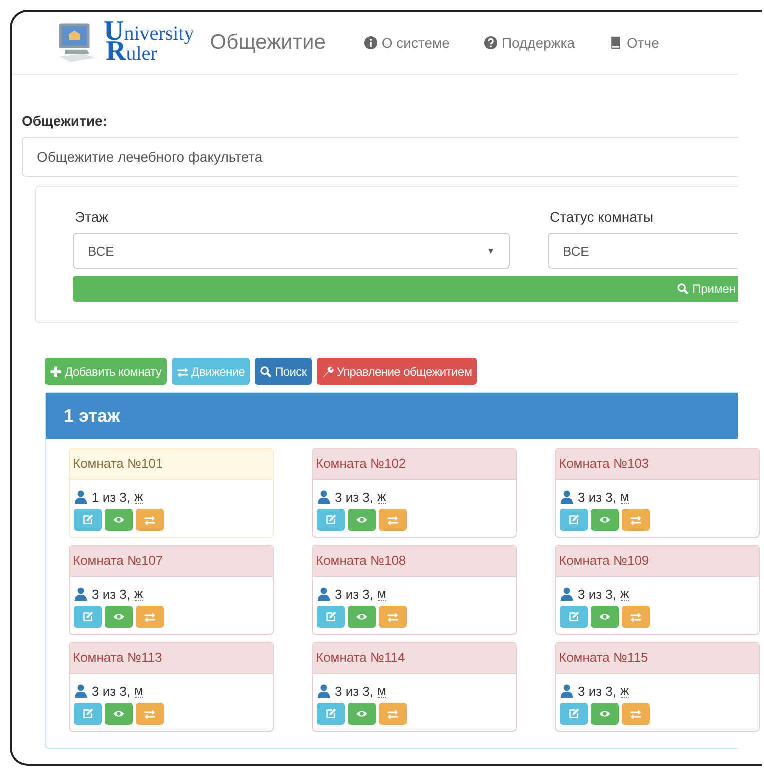  What do you see at coordinates (65, 121) in the screenshot?
I see `field-label: Общежитие:` at bounding box center [65, 121].